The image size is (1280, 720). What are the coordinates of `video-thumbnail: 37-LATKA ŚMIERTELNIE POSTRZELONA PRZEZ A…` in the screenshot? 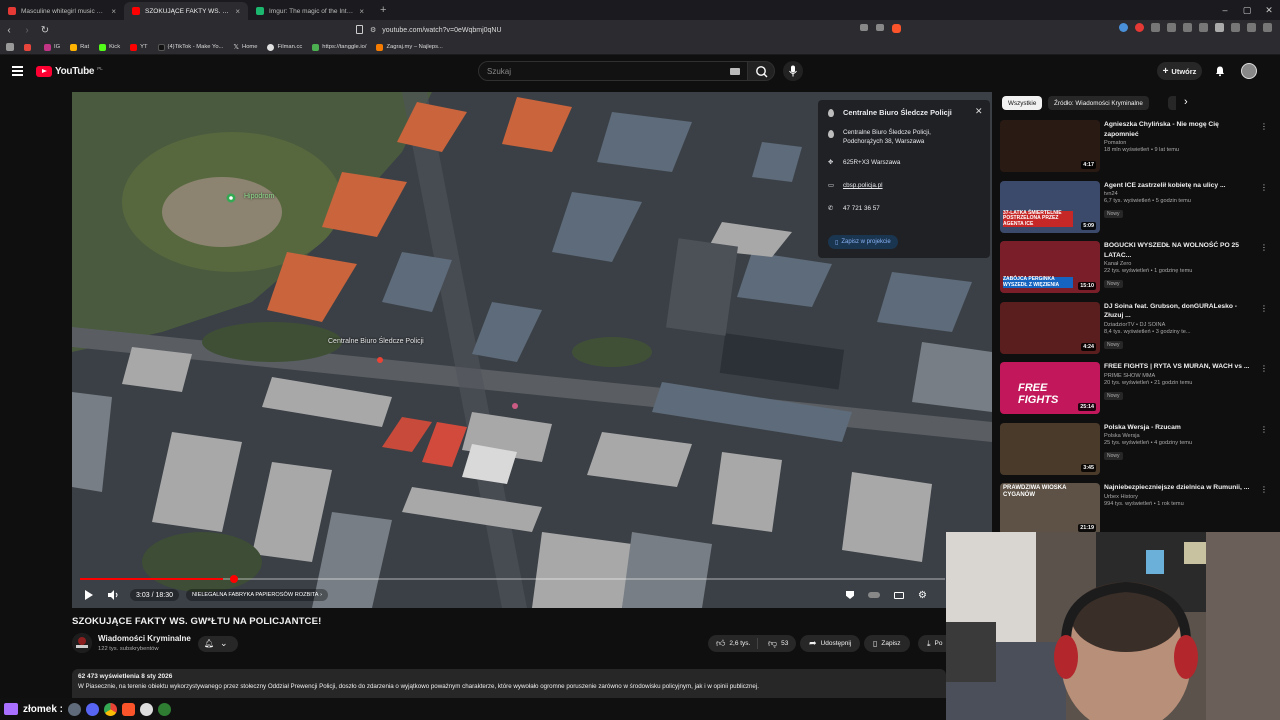 It's located at (1050, 206).